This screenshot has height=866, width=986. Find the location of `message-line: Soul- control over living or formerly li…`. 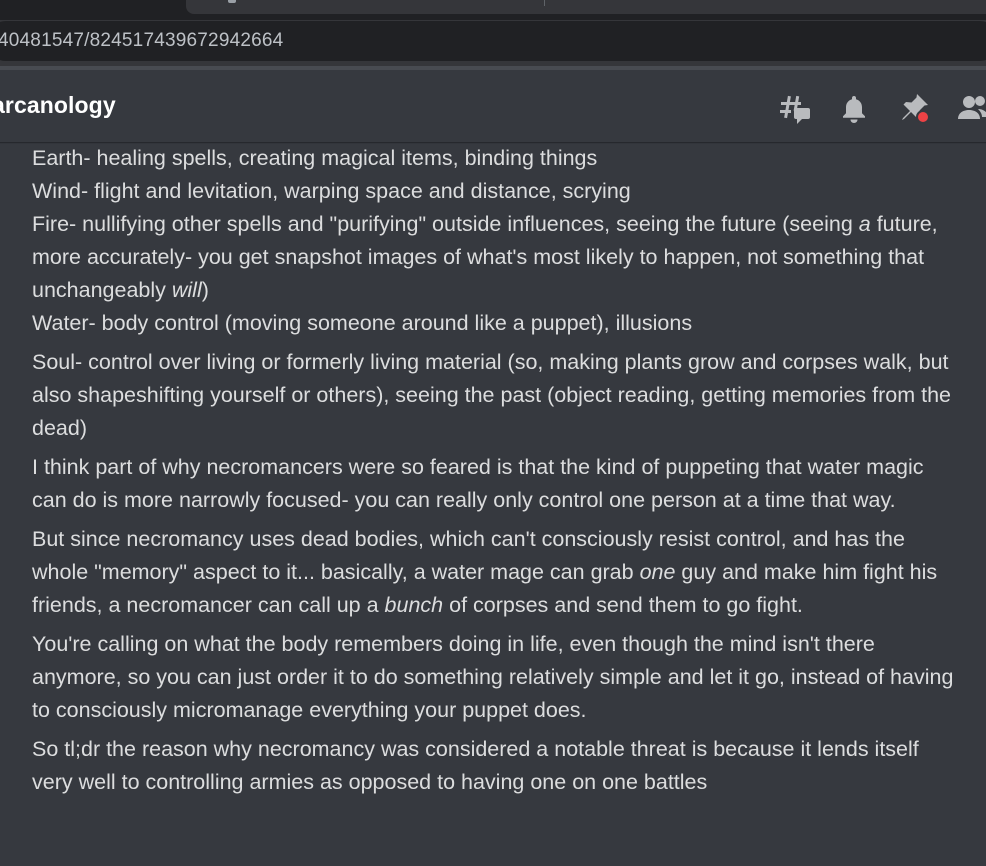

message-line: Soul- control over living or formerly li… is located at coordinates (493, 395).